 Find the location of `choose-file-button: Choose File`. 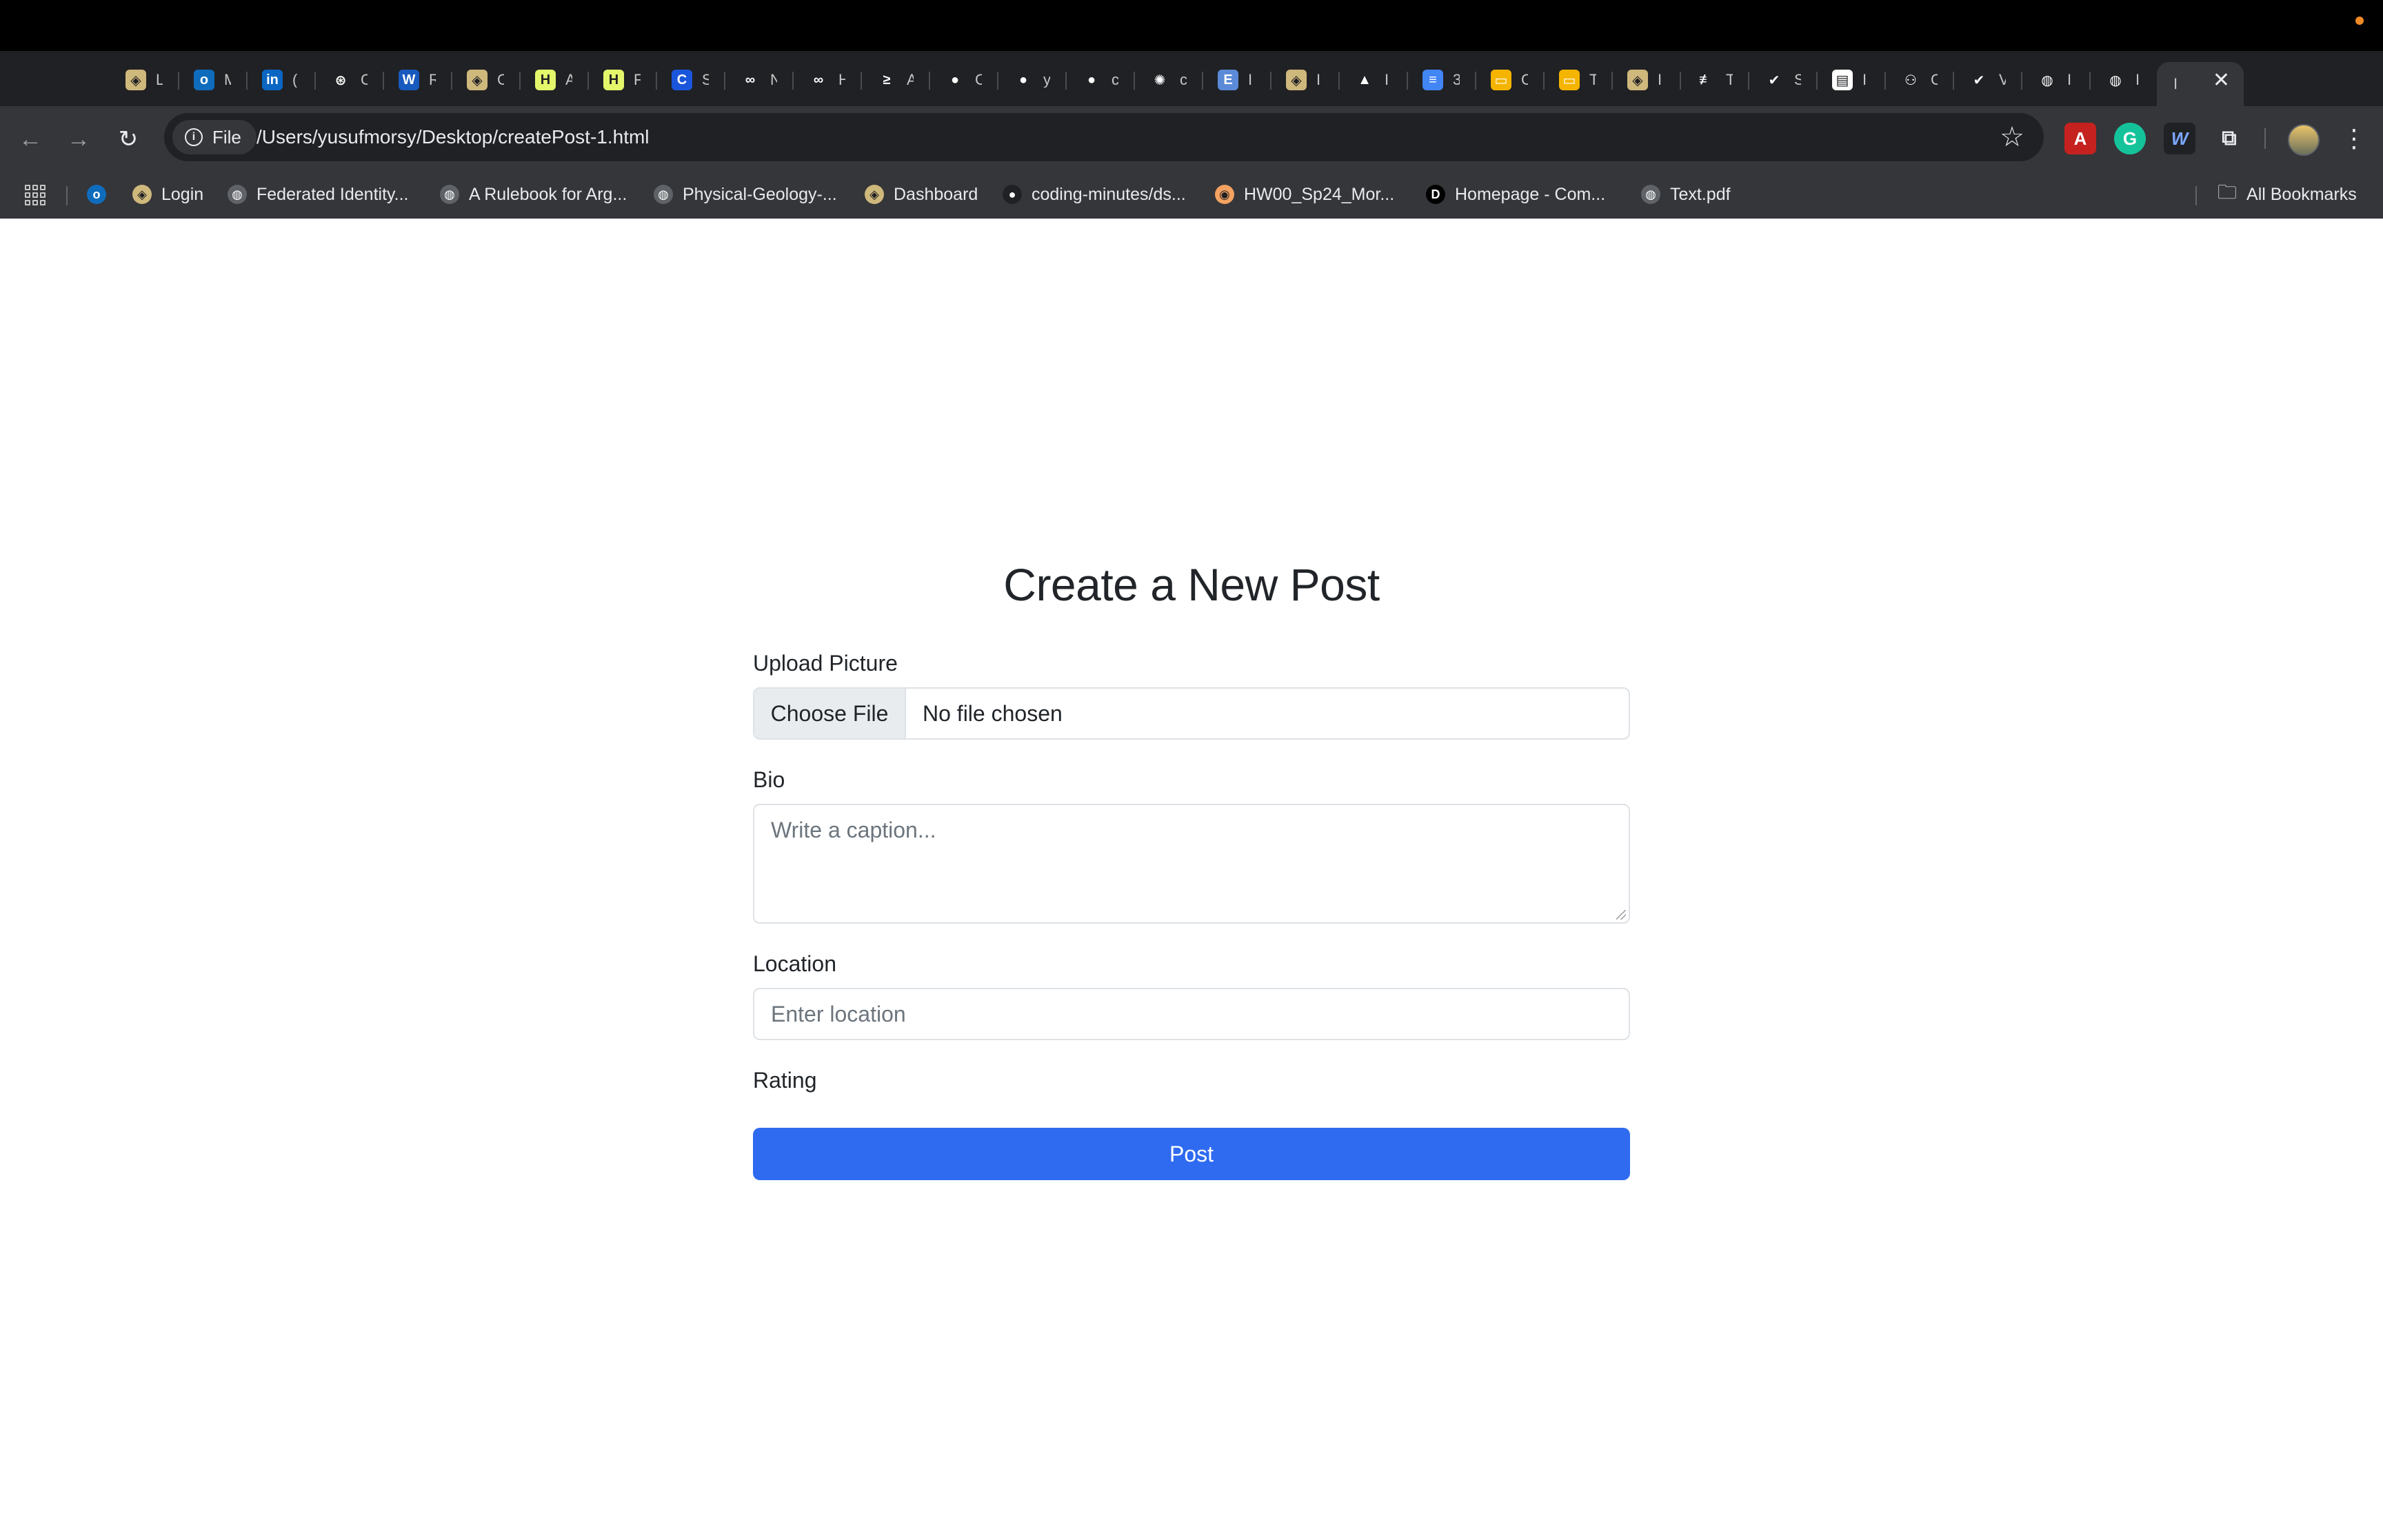

choose-file-button: Choose File is located at coordinates (830, 714).